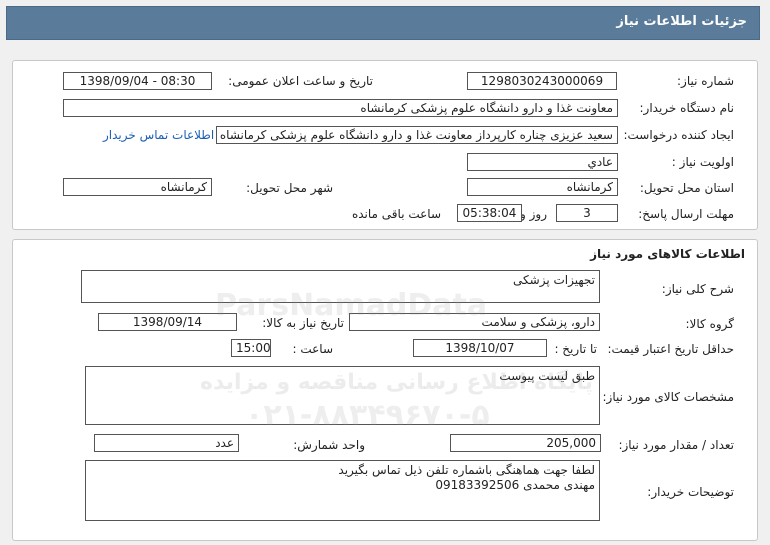 The image size is (770, 545). What do you see at coordinates (480, 348) in the screenshot?
I see `until-date-field: 1398/10/07` at bounding box center [480, 348].